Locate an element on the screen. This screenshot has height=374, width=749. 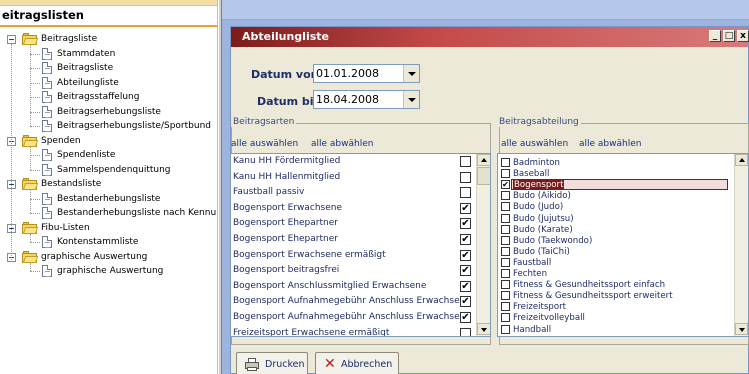
abteilung-item: Budo (Jujutsu) is located at coordinates (616, 218).